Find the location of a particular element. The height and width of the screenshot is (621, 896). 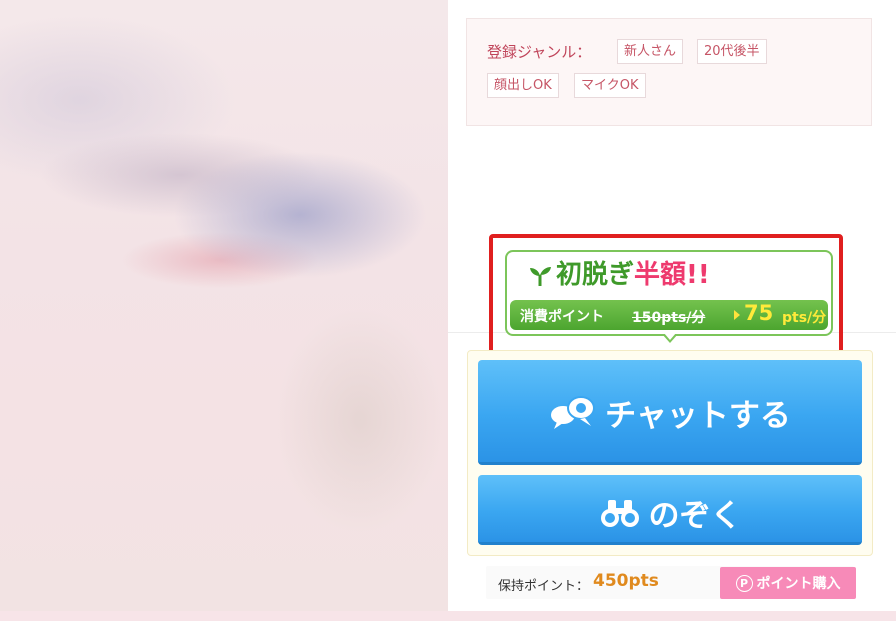

genre-tag-face-ok: 顔出しOK is located at coordinates (523, 85).